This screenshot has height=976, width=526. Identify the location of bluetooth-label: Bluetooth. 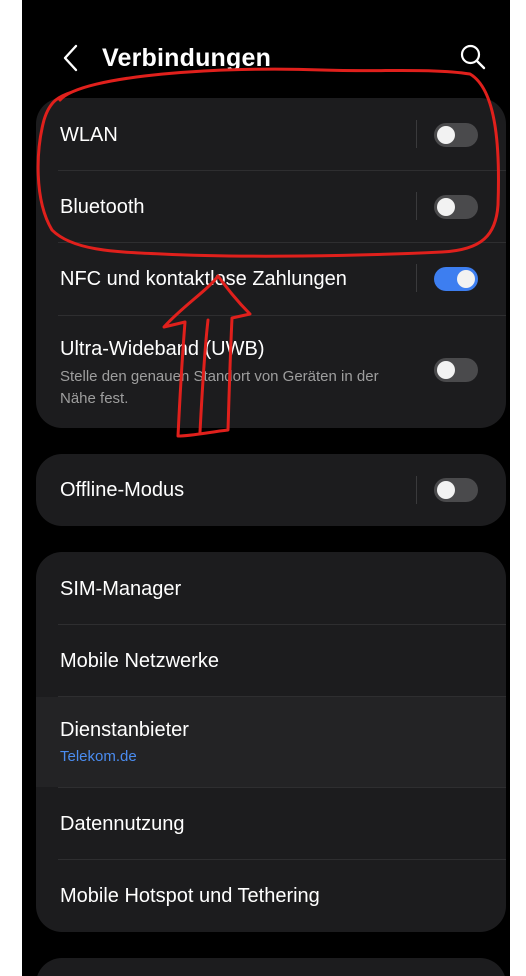
(102, 207).